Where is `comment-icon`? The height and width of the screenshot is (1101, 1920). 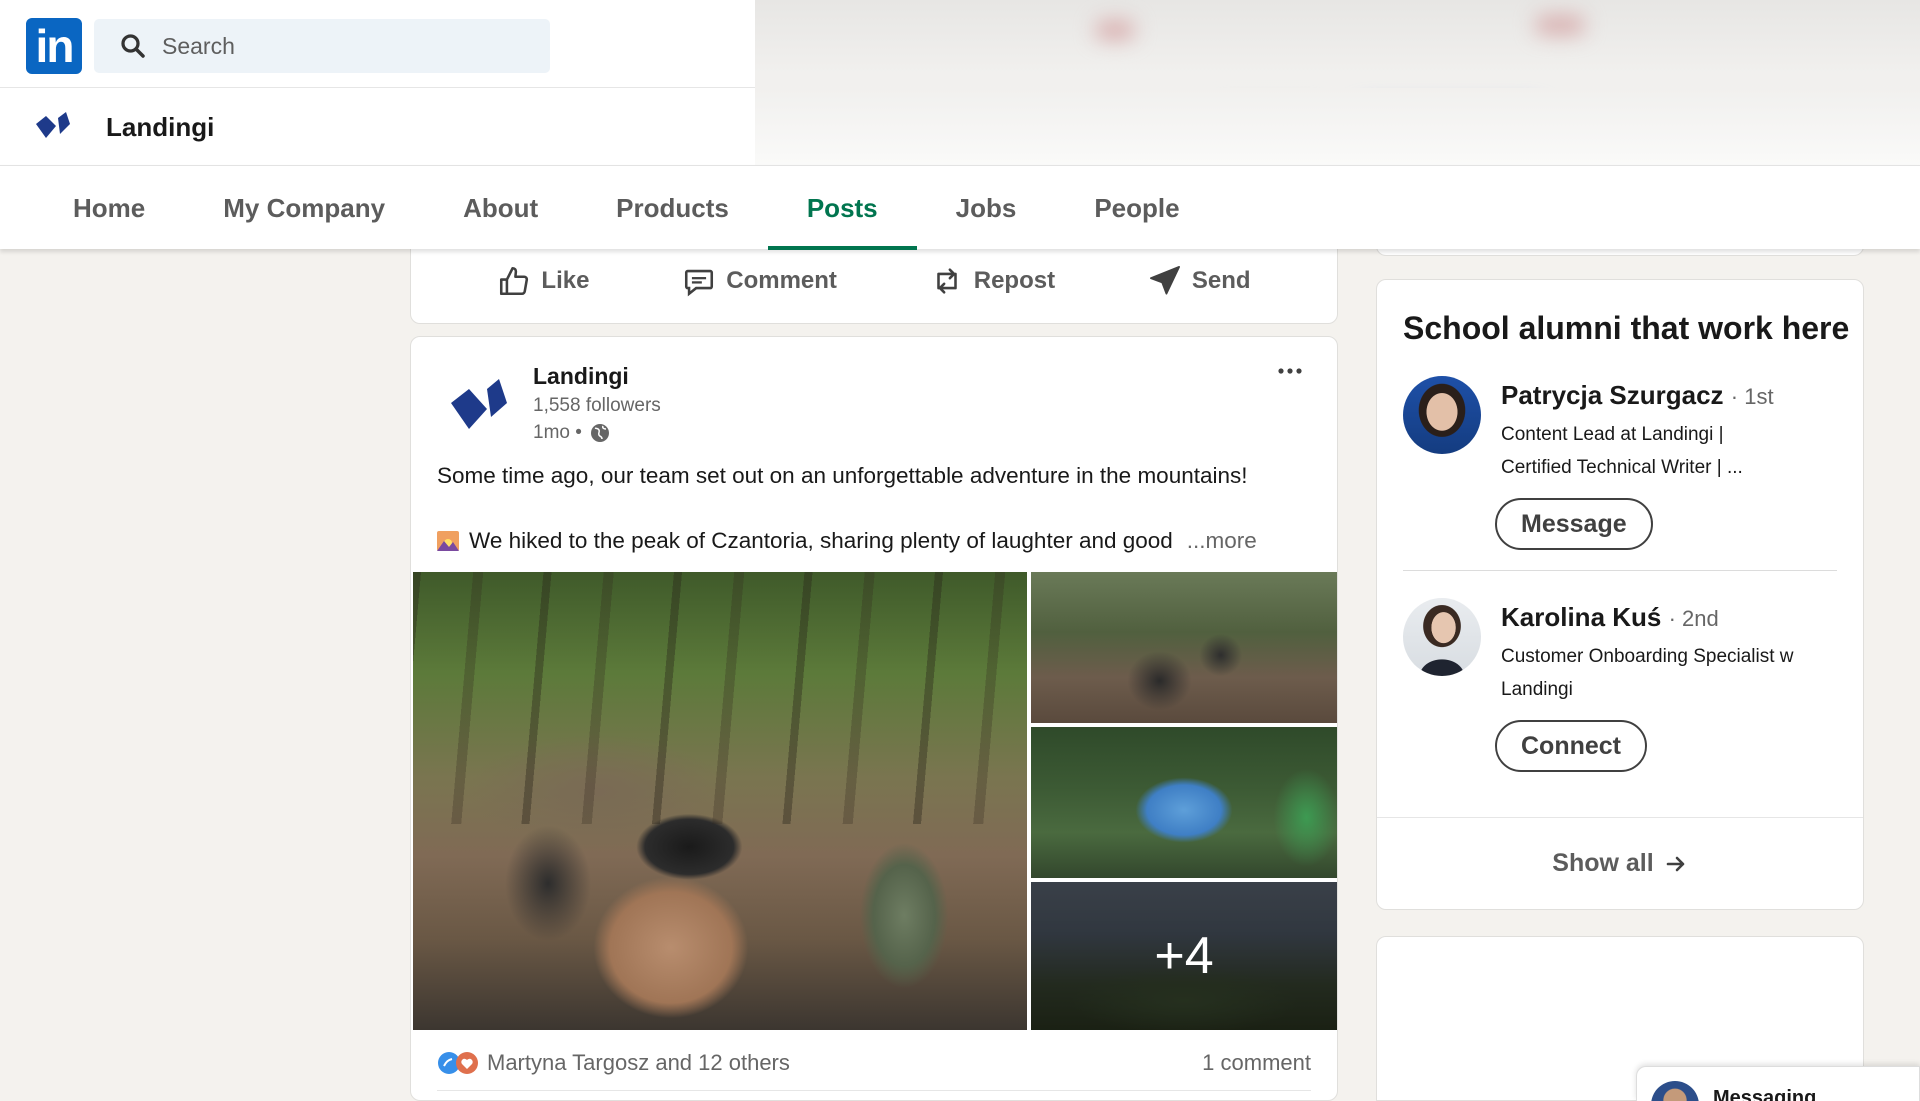
comment-icon is located at coordinates (699, 283).